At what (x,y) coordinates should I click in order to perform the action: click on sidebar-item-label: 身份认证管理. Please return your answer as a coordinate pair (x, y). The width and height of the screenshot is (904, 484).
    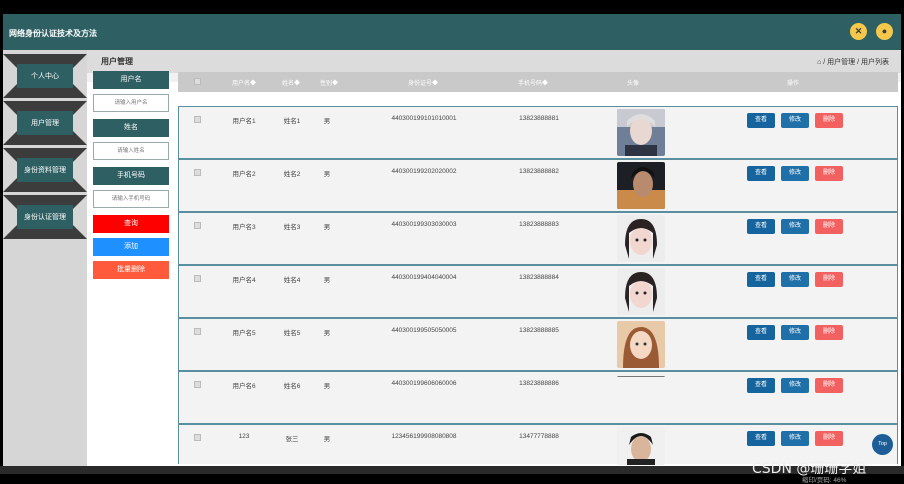
    Looking at the image, I should click on (45, 217).